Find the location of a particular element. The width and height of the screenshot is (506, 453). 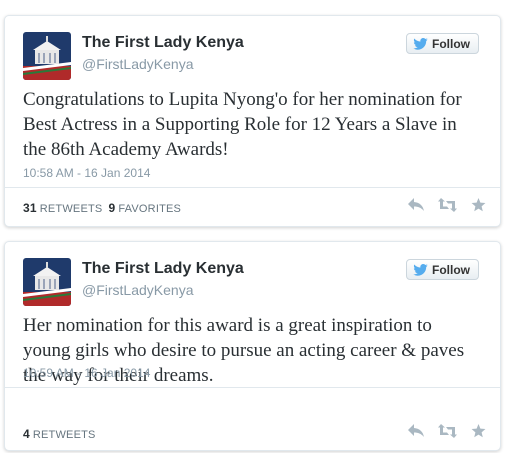

tweet-stats: 31 RETWEETS 9 FAVORITES is located at coordinates (102, 208).